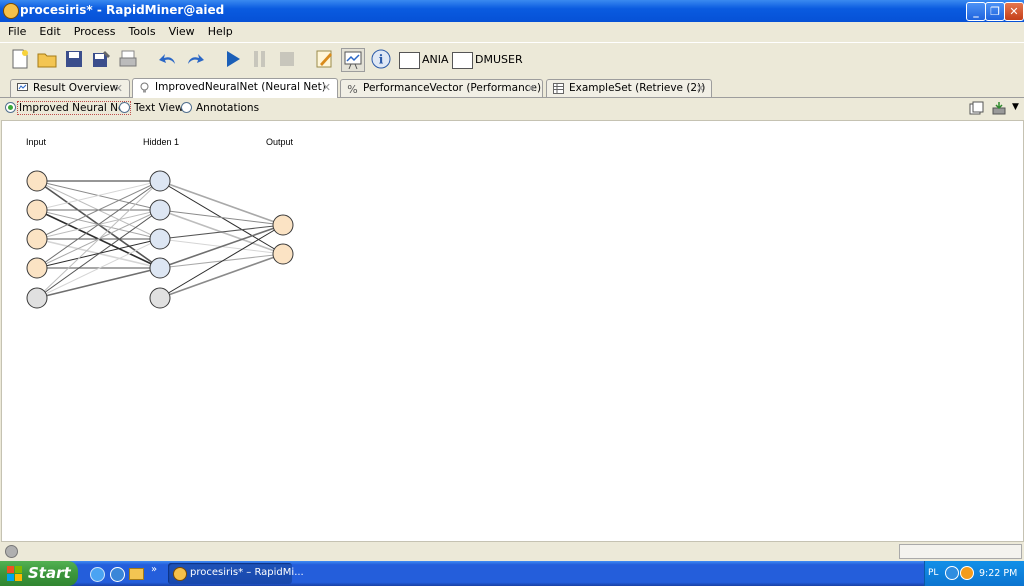 The image size is (1024, 586). Describe the element at coordinates (353, 60) in the screenshot. I see `result-perspective-icon` at that location.